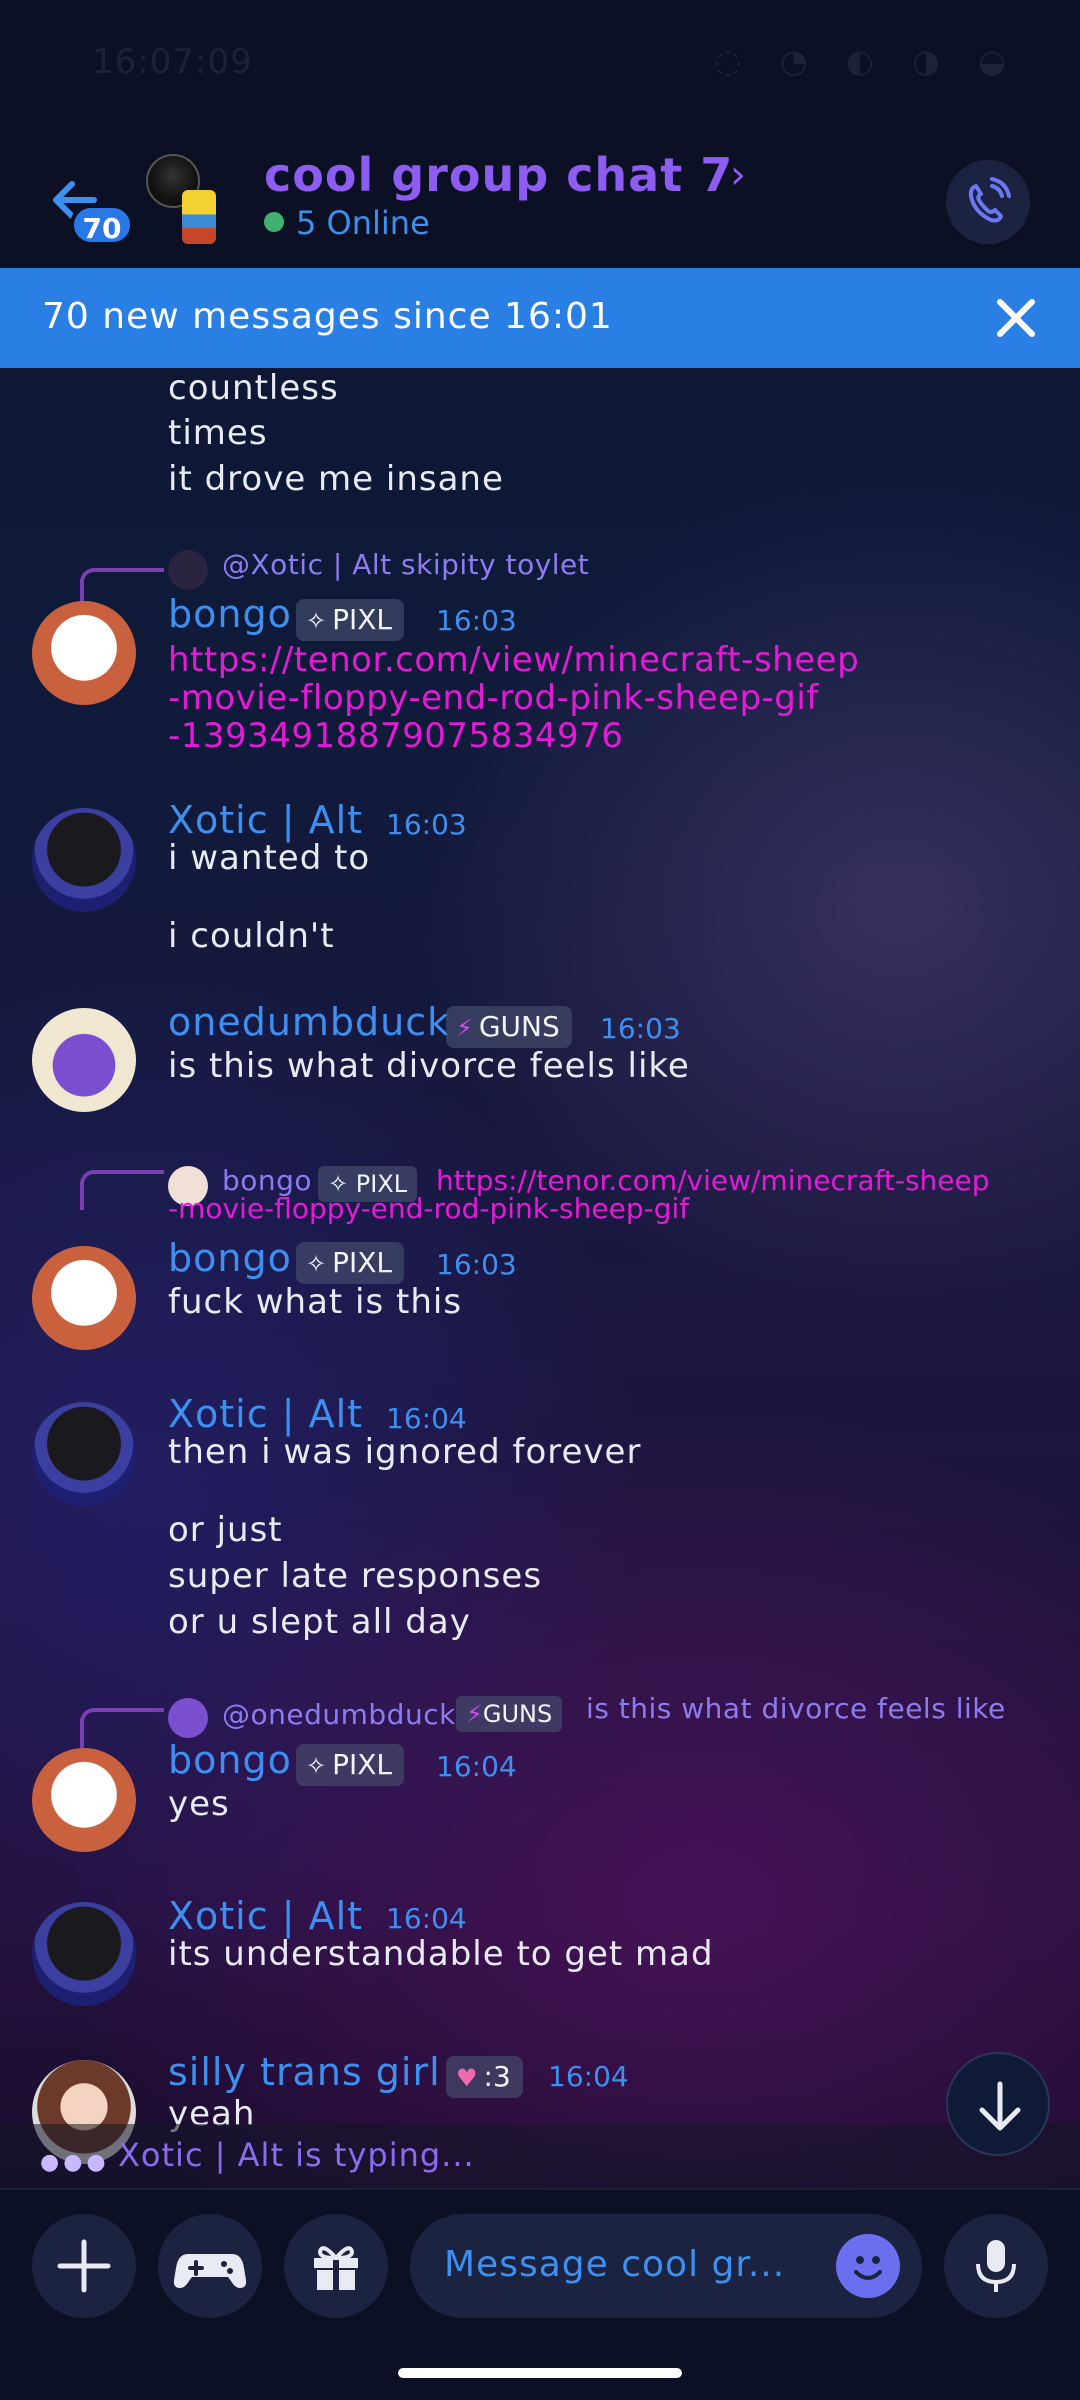 This screenshot has width=1080, height=2400. I want to click on close-icon, so click(1016, 318).